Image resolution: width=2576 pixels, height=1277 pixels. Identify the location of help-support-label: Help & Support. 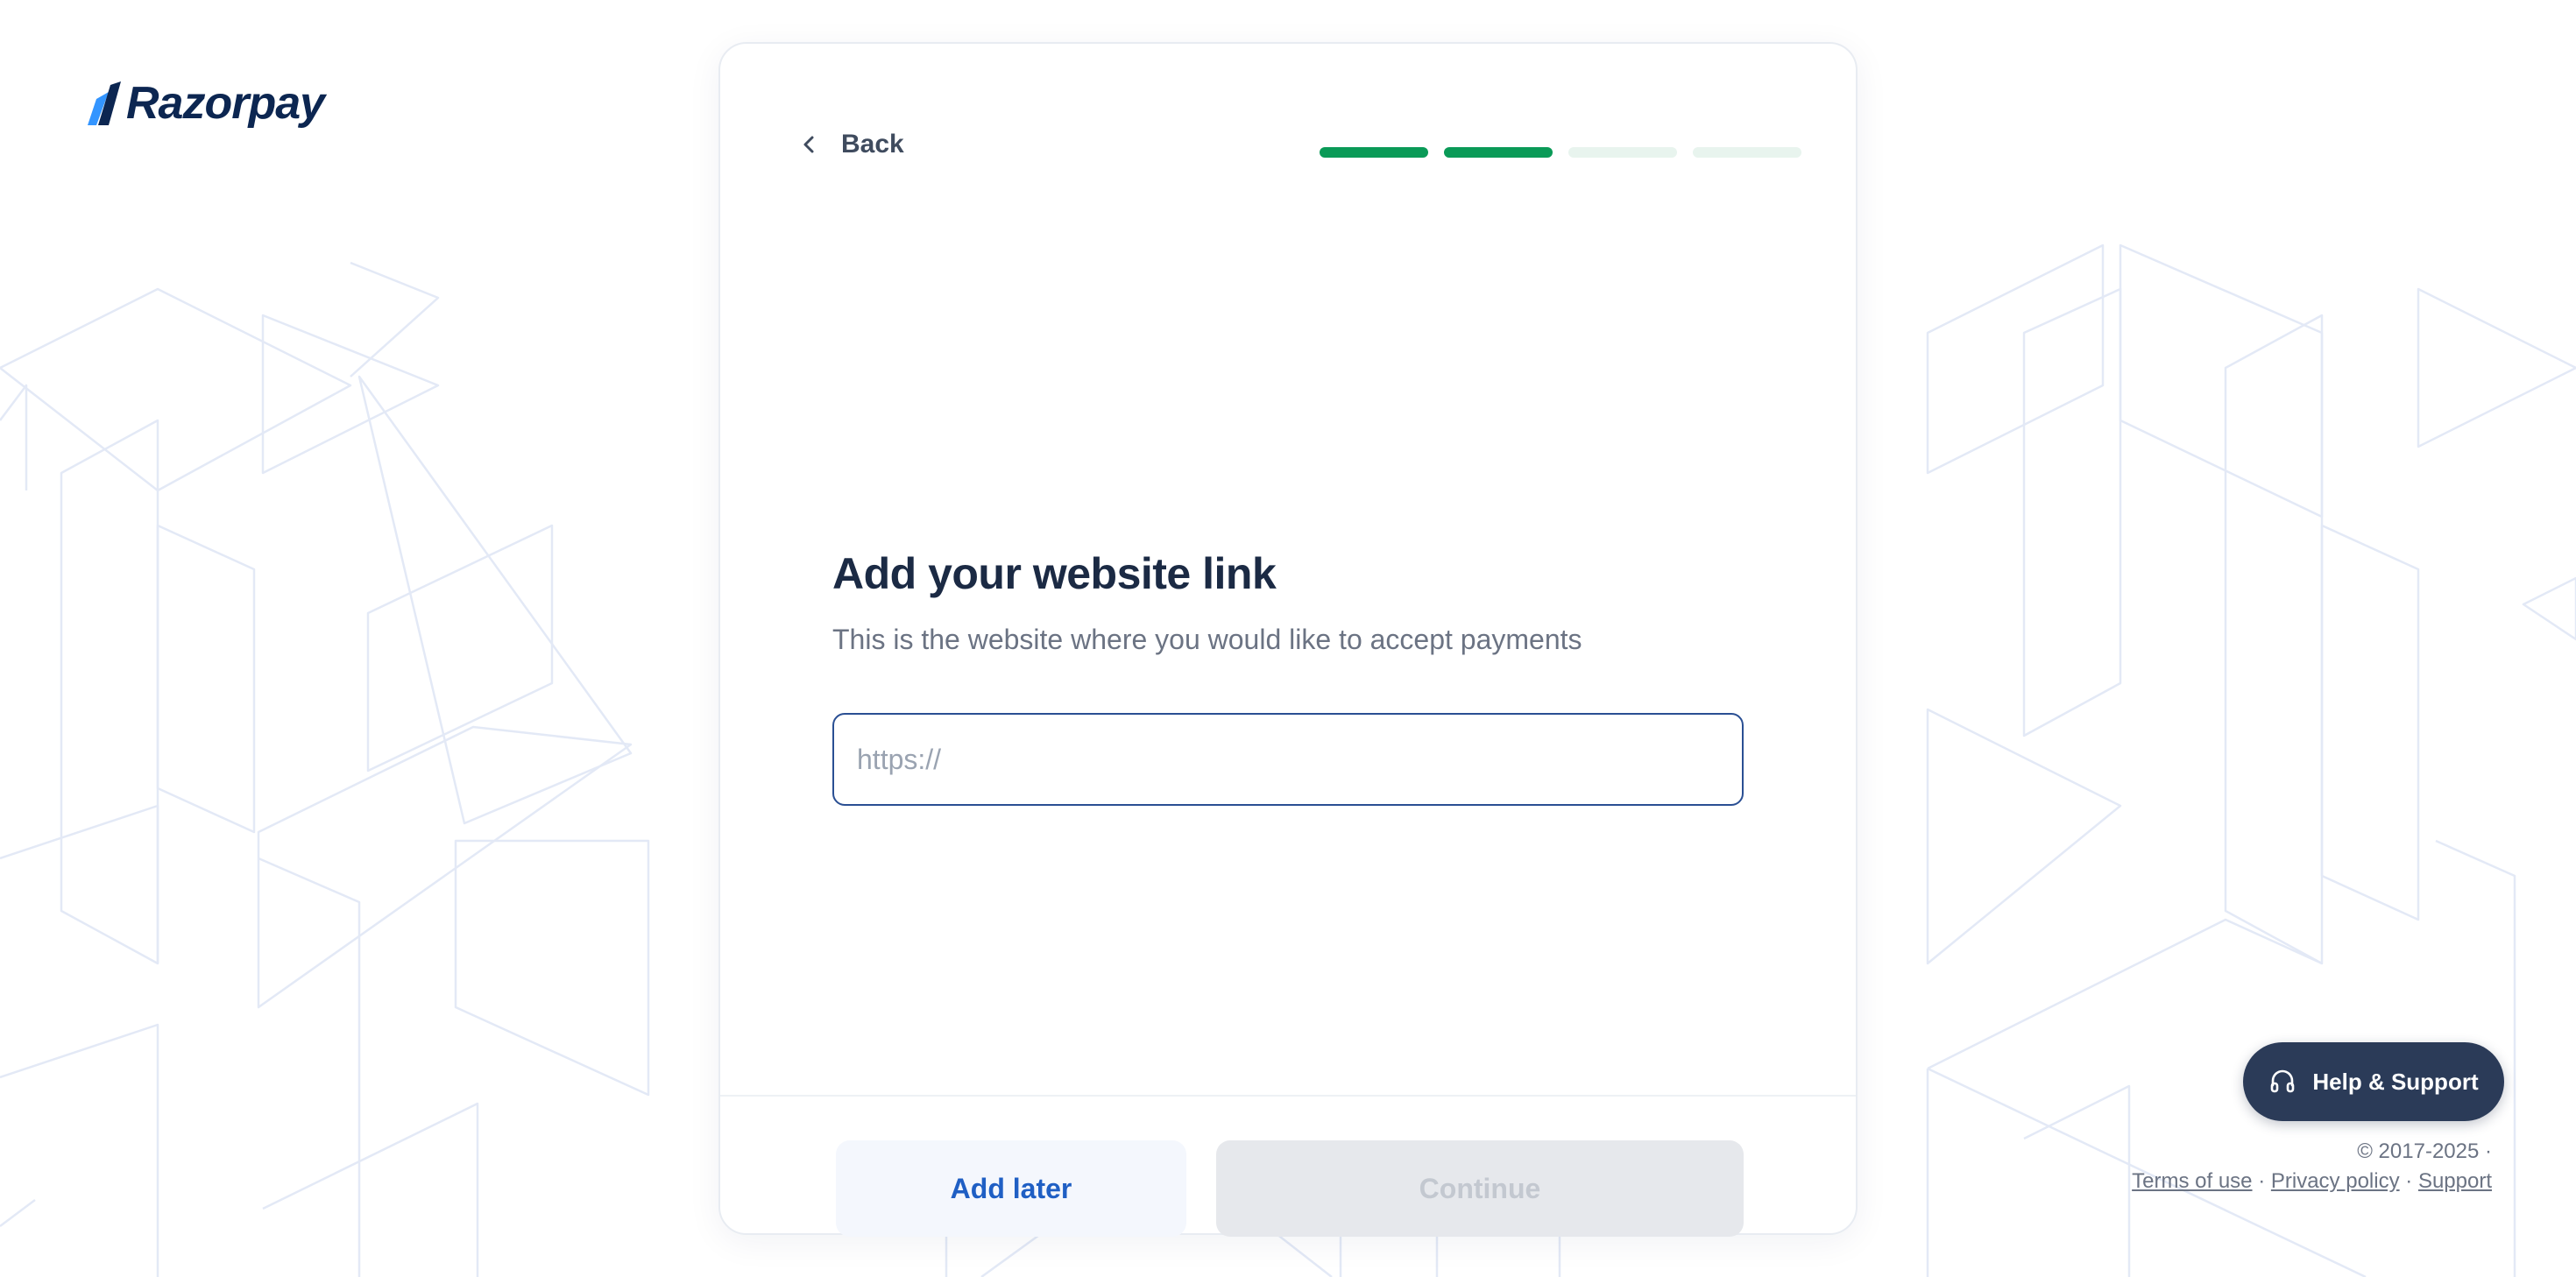
(2395, 1082).